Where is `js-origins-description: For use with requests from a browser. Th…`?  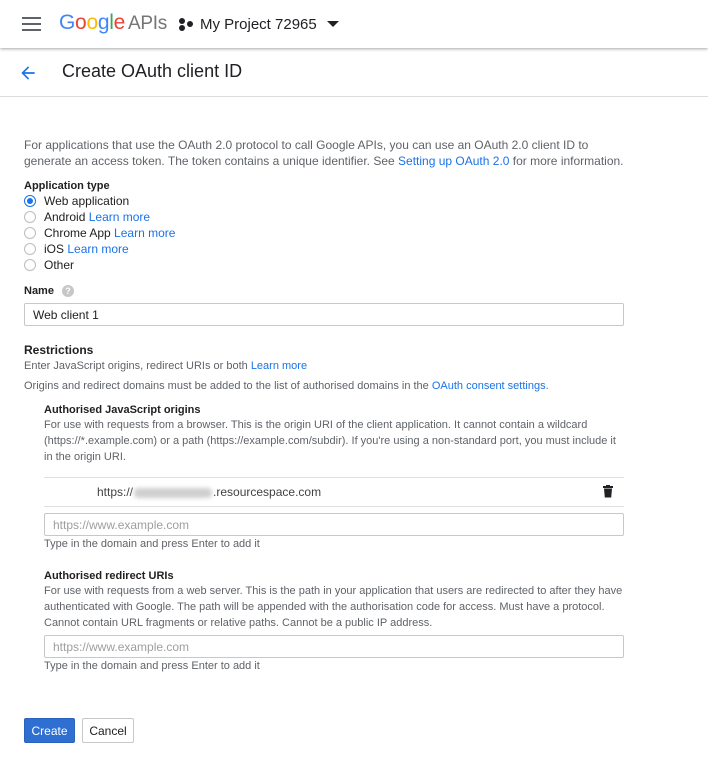 js-origins-description: For use with requests from a browser. Th… is located at coordinates (330, 441).